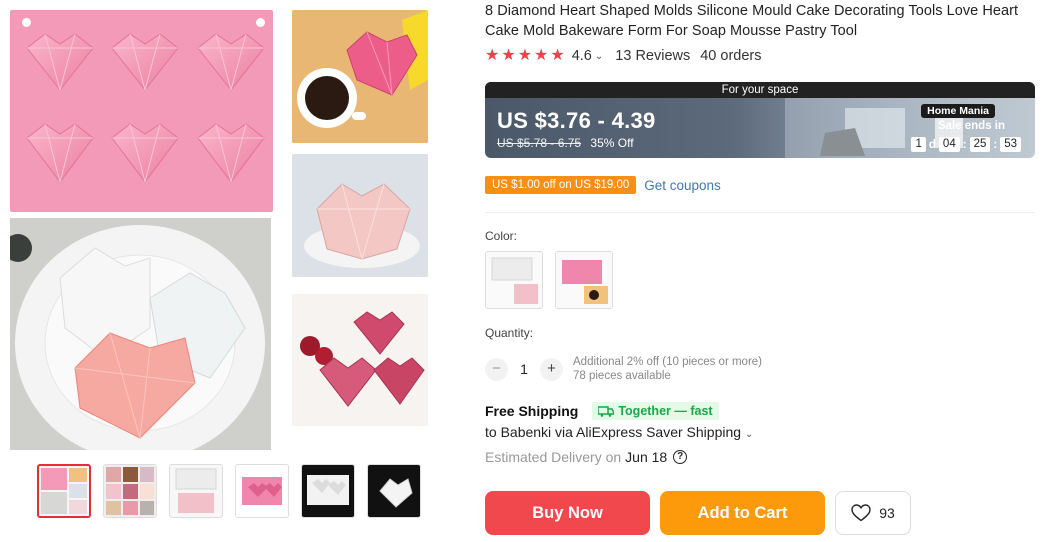 This screenshot has height=542, width=1043. Describe the element at coordinates (551, 369) in the screenshot. I see `quantity-increase-button: +` at that location.